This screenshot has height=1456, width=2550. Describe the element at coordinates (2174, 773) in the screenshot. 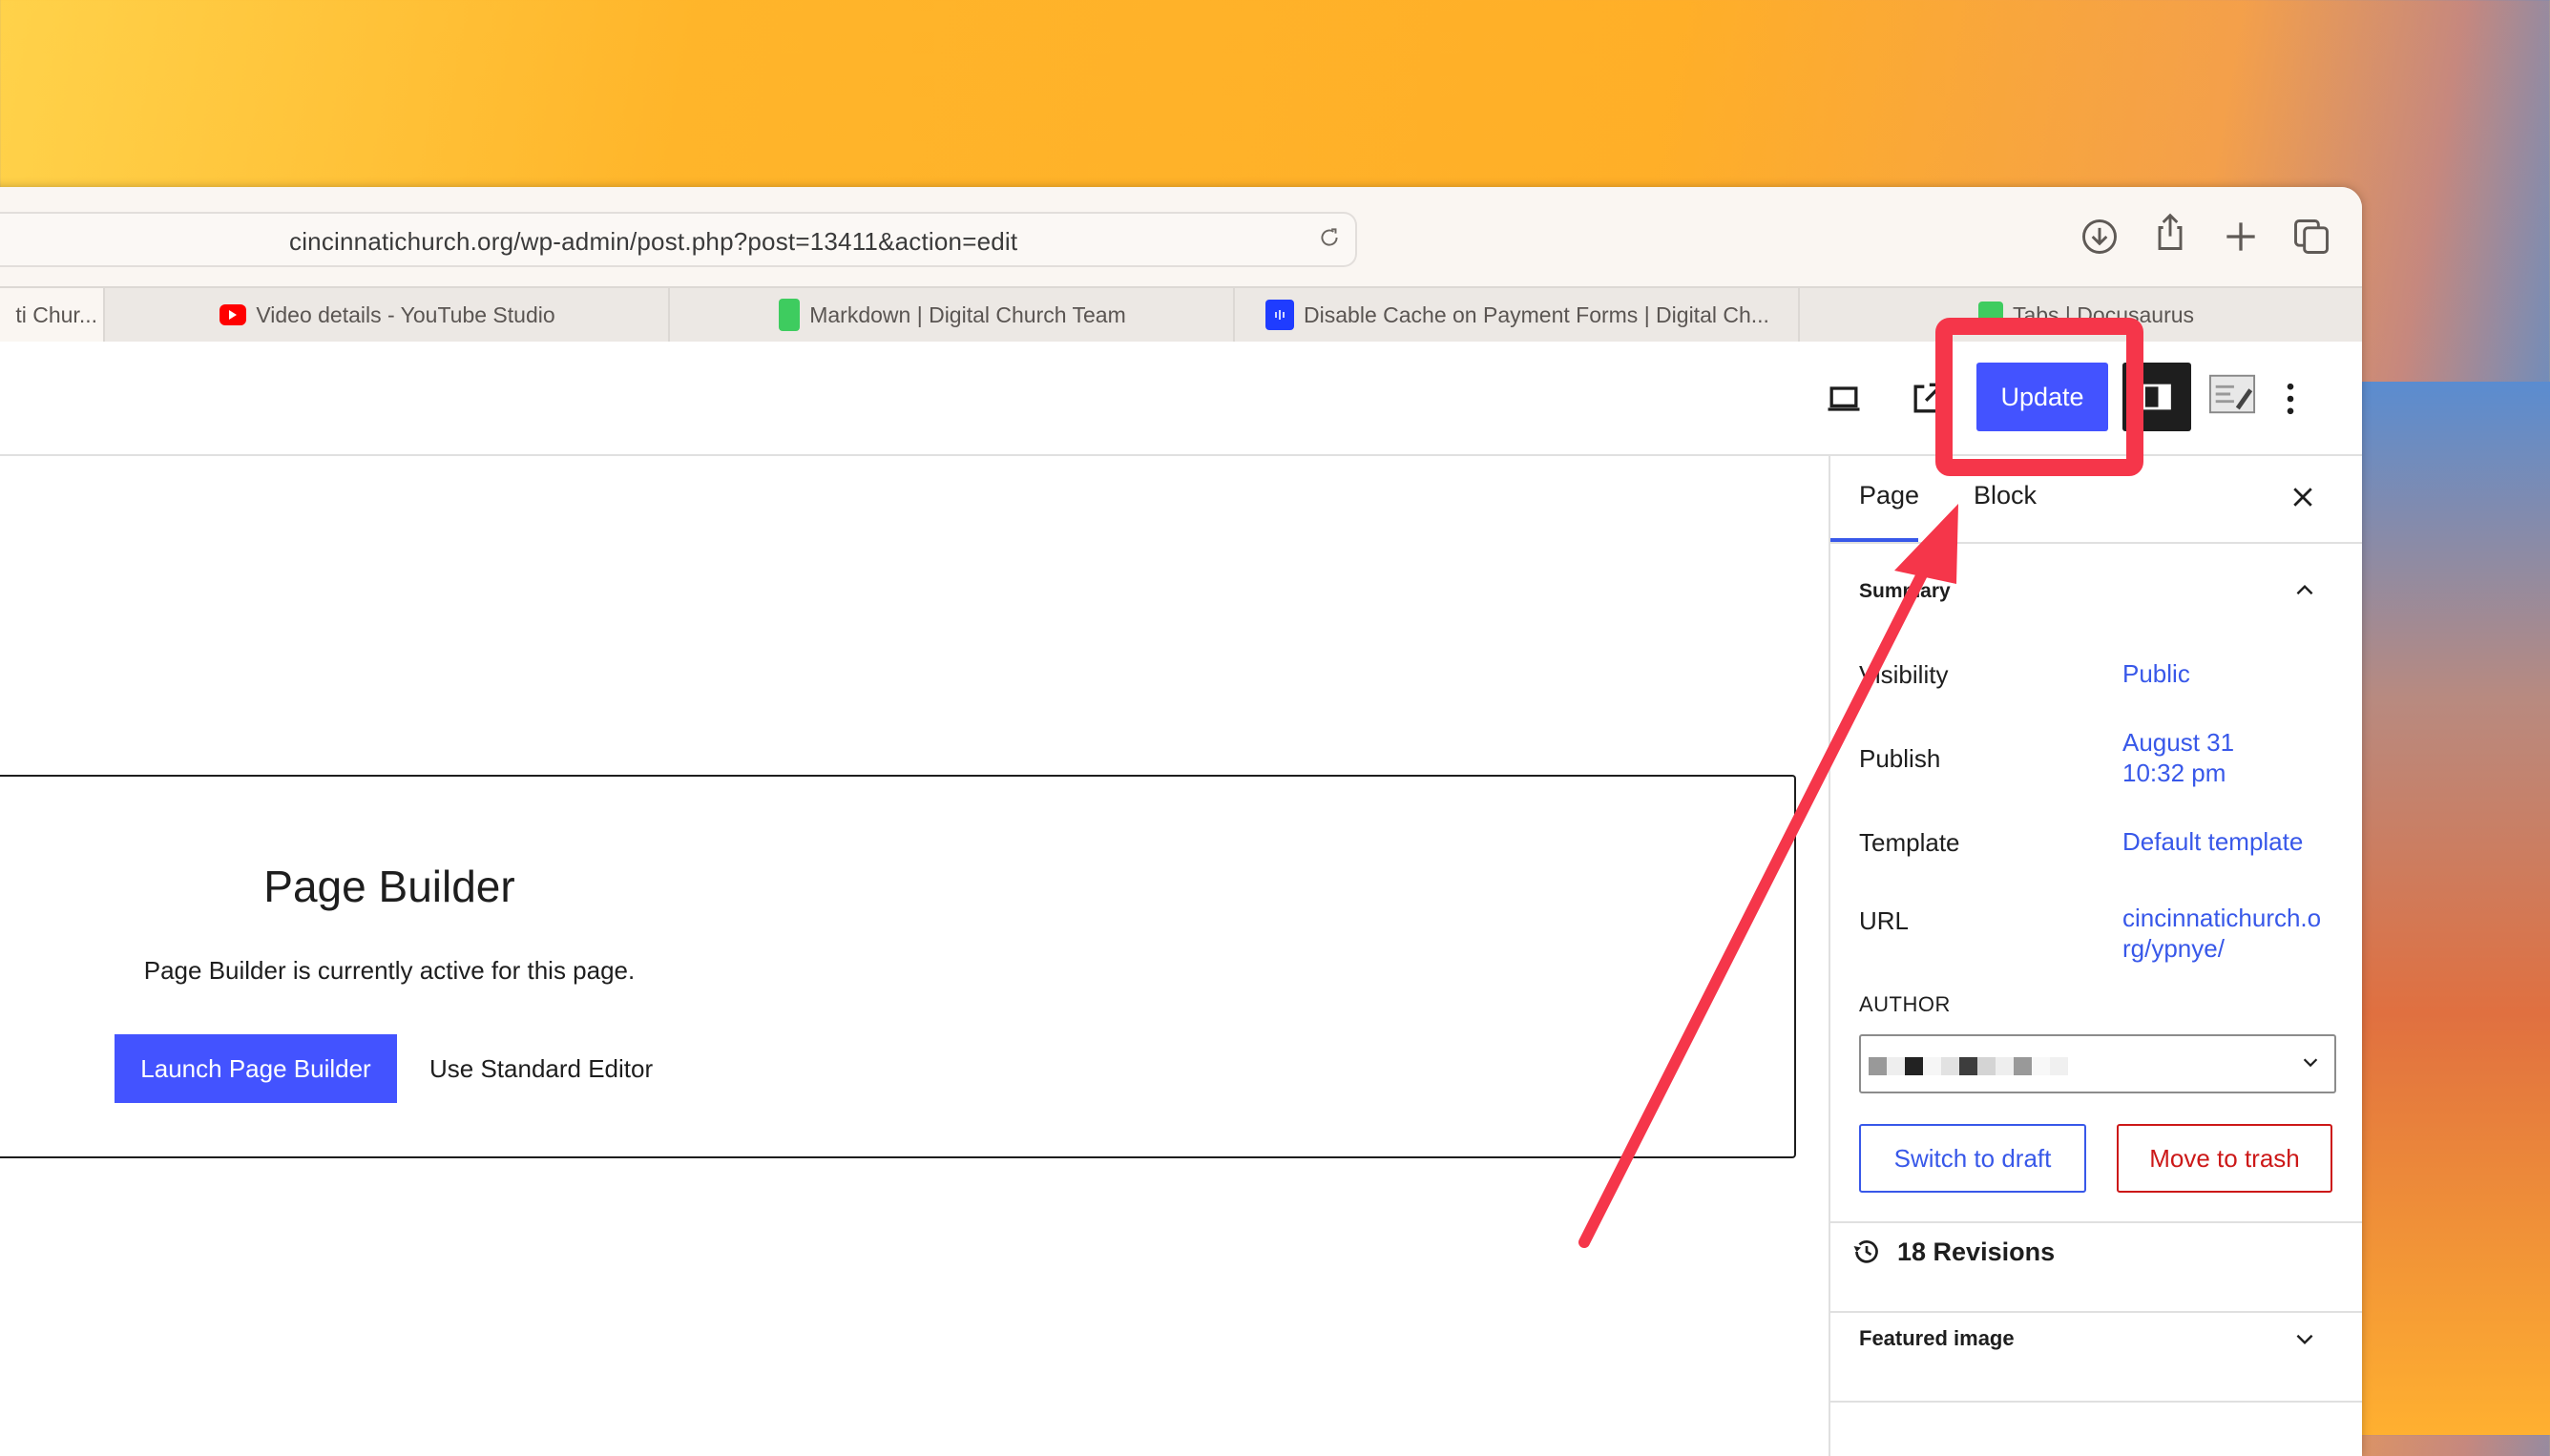

I see `publish-time: 10:32 pm` at that location.